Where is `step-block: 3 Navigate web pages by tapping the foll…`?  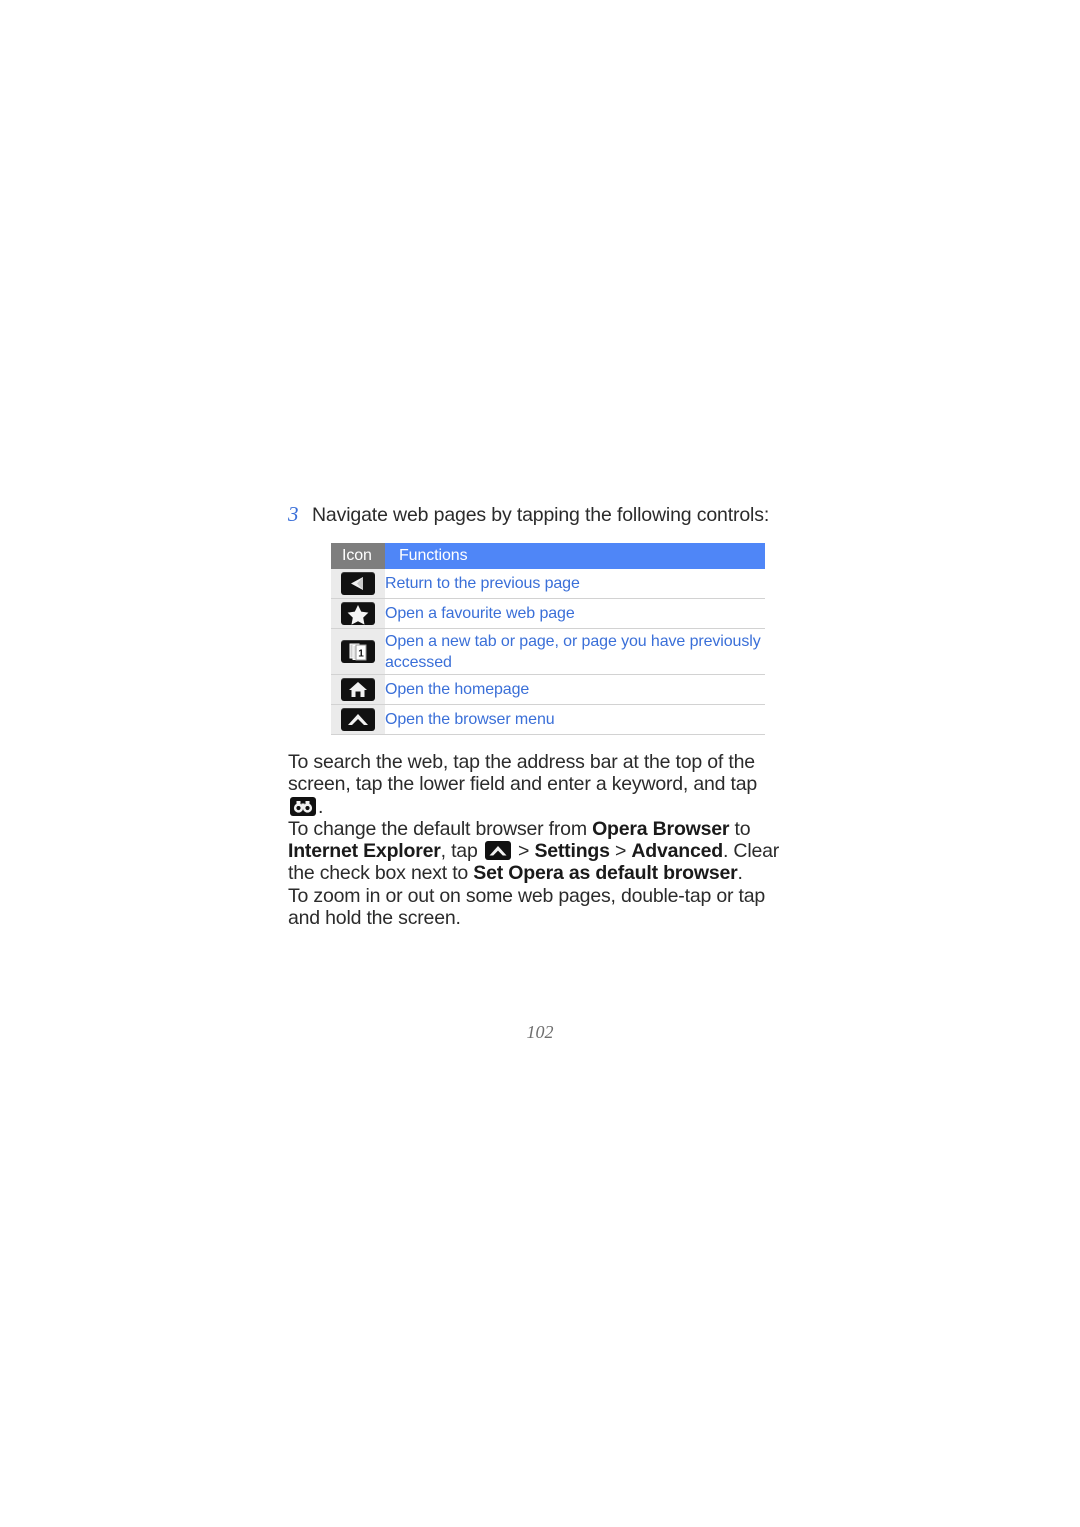 step-block: 3 Navigate web pages by tapping the foll… is located at coordinates (548, 515).